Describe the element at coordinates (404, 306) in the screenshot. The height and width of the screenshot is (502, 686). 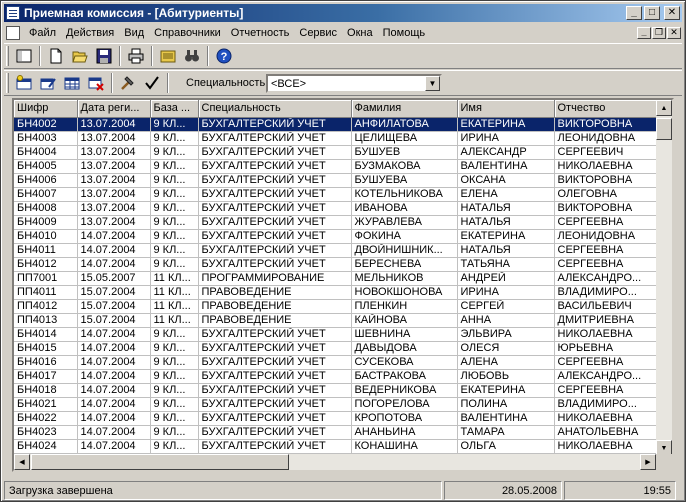
I see `cell-last-name: ПЛЕНКИН` at that location.